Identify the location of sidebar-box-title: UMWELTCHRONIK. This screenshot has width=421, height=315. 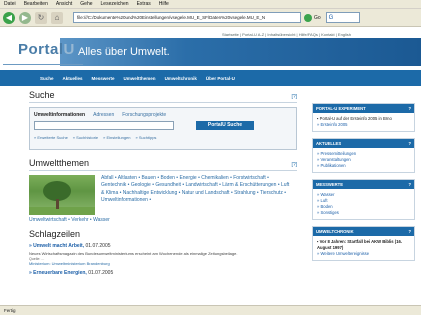
(335, 231).